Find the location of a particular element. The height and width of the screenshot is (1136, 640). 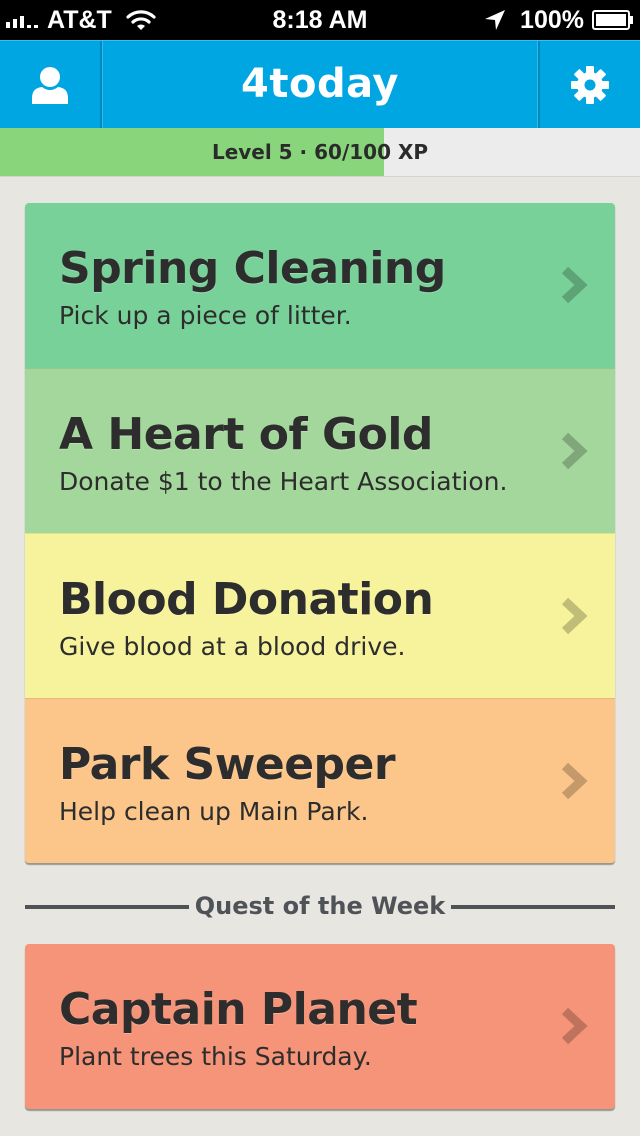

xp-level-label: Level 5 · 60/100 XP is located at coordinates (320, 152).